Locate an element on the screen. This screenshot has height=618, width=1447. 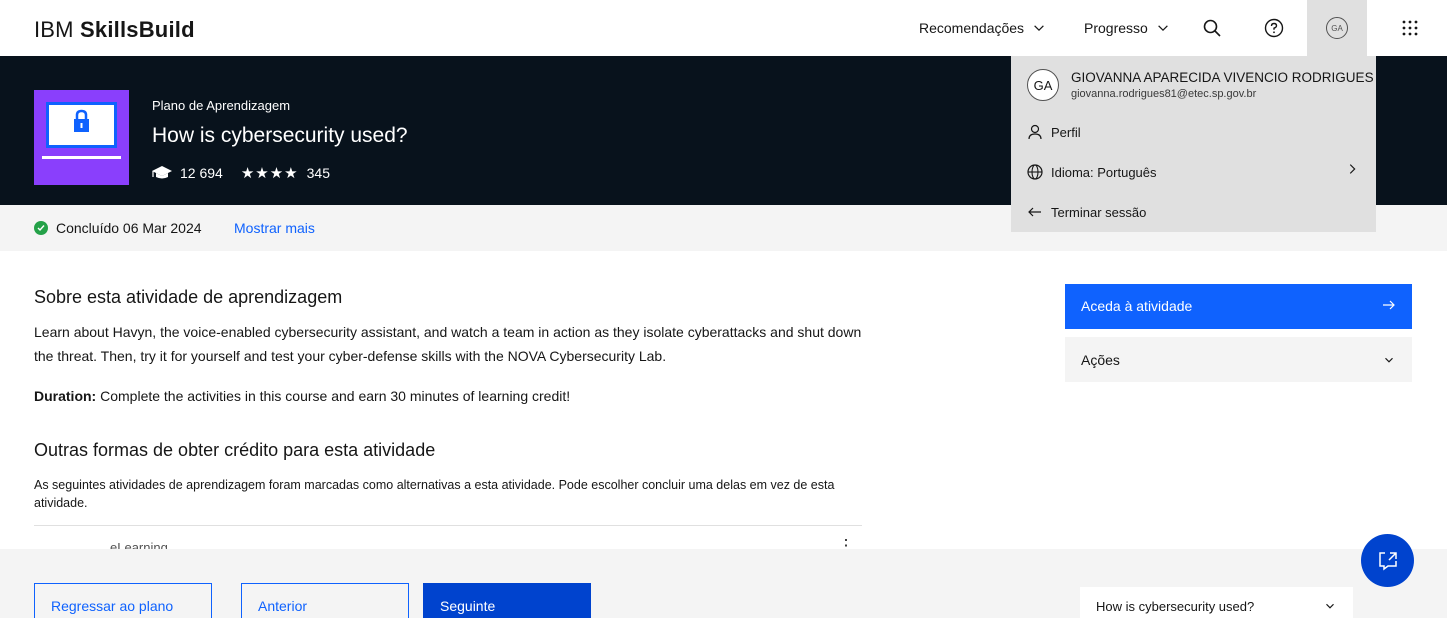
nav-recomendacoes-label: Recomendações is located at coordinates (972, 28).